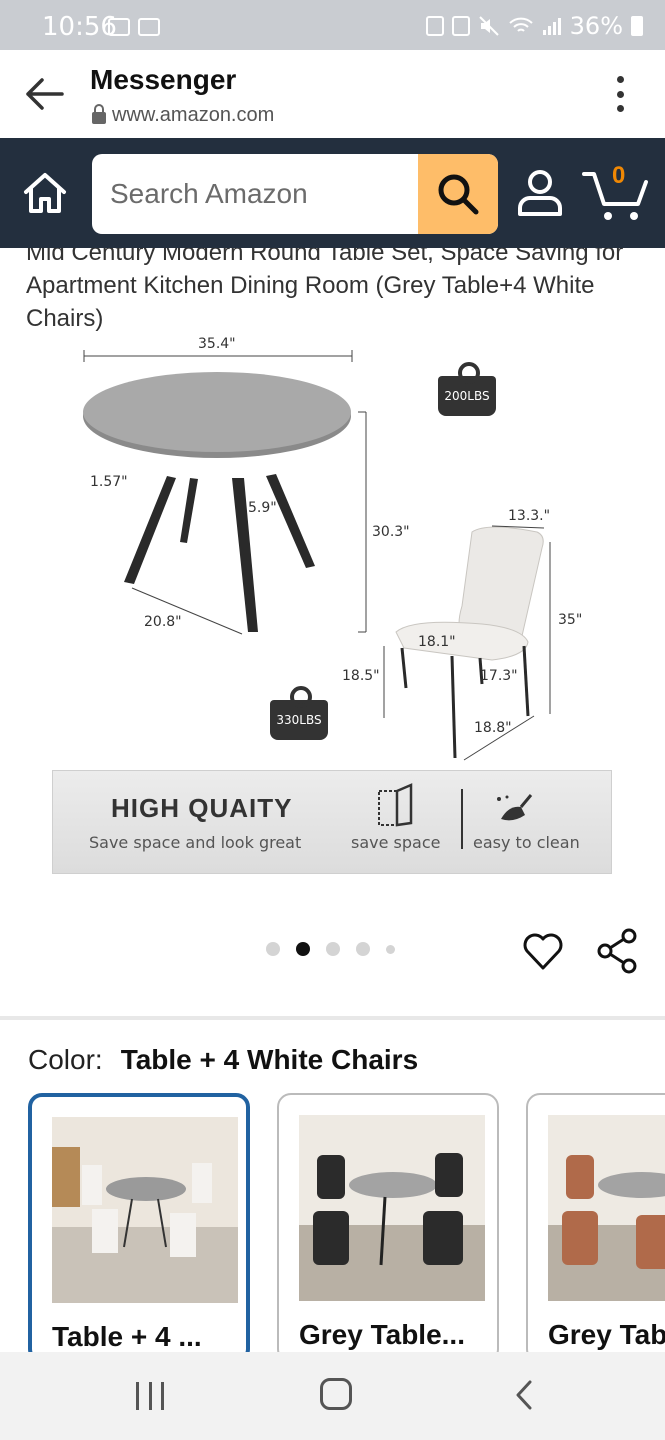 This screenshot has width=665, height=1440. Describe the element at coordinates (460, 26) in the screenshot. I see `nfc-icon` at that location.